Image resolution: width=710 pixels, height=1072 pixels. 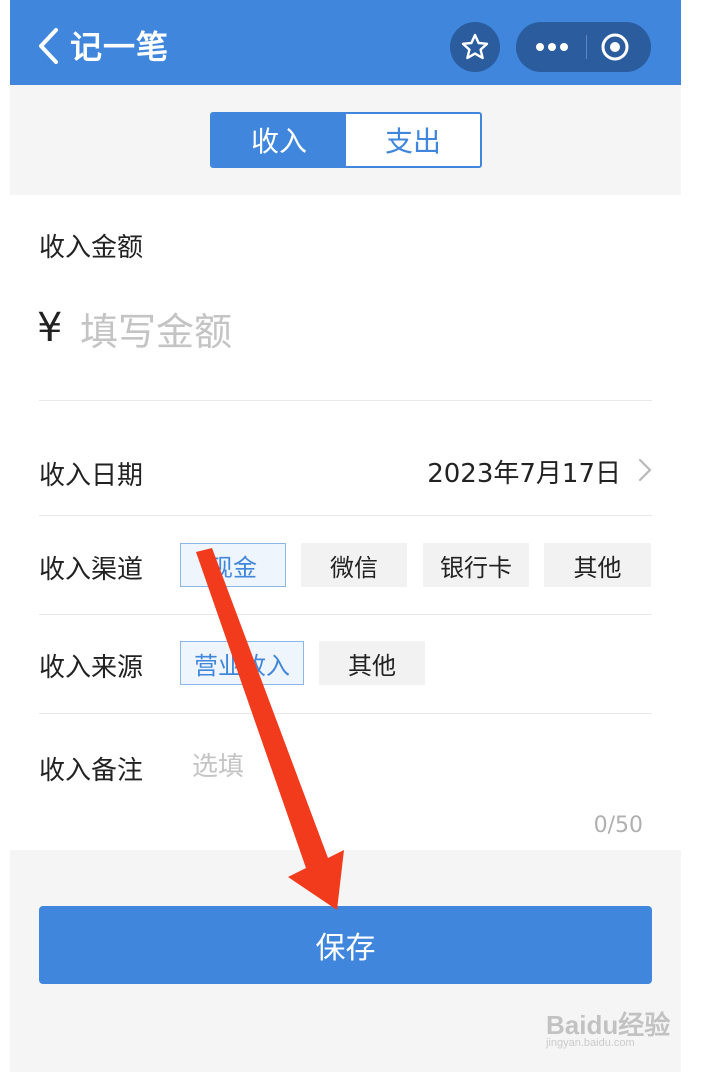 I want to click on target-circle-icon, so click(x=615, y=47).